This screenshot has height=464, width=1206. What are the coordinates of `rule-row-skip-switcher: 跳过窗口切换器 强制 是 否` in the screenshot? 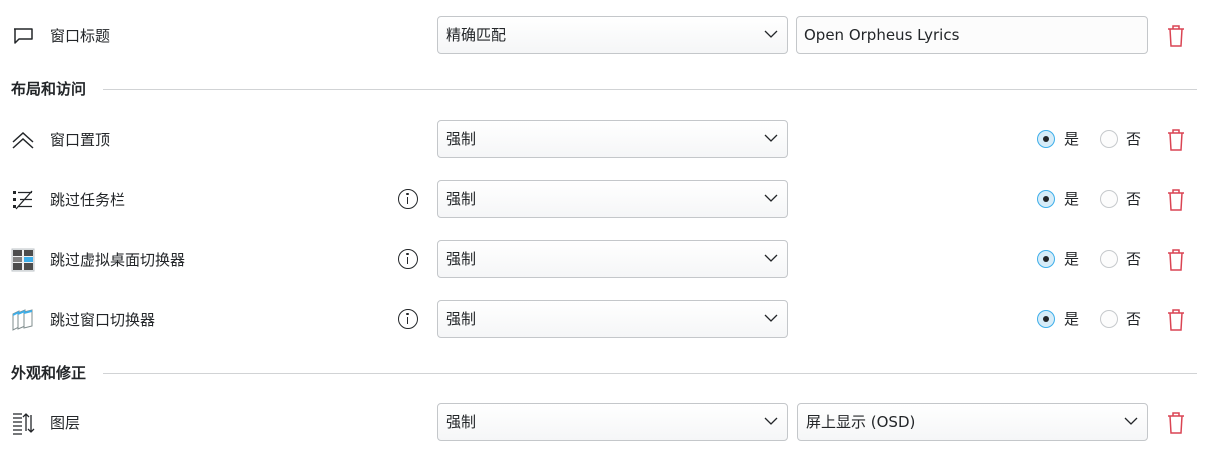 It's located at (603, 320).